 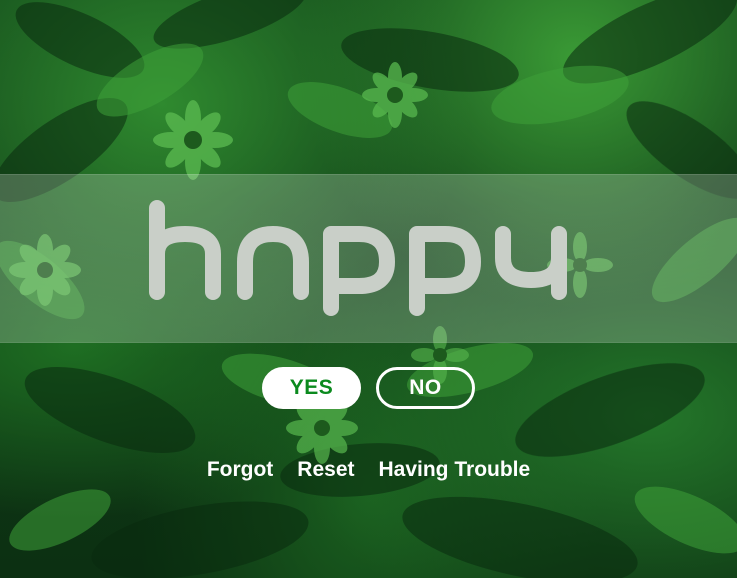 I want to click on yes-button: YES, so click(x=311, y=388).